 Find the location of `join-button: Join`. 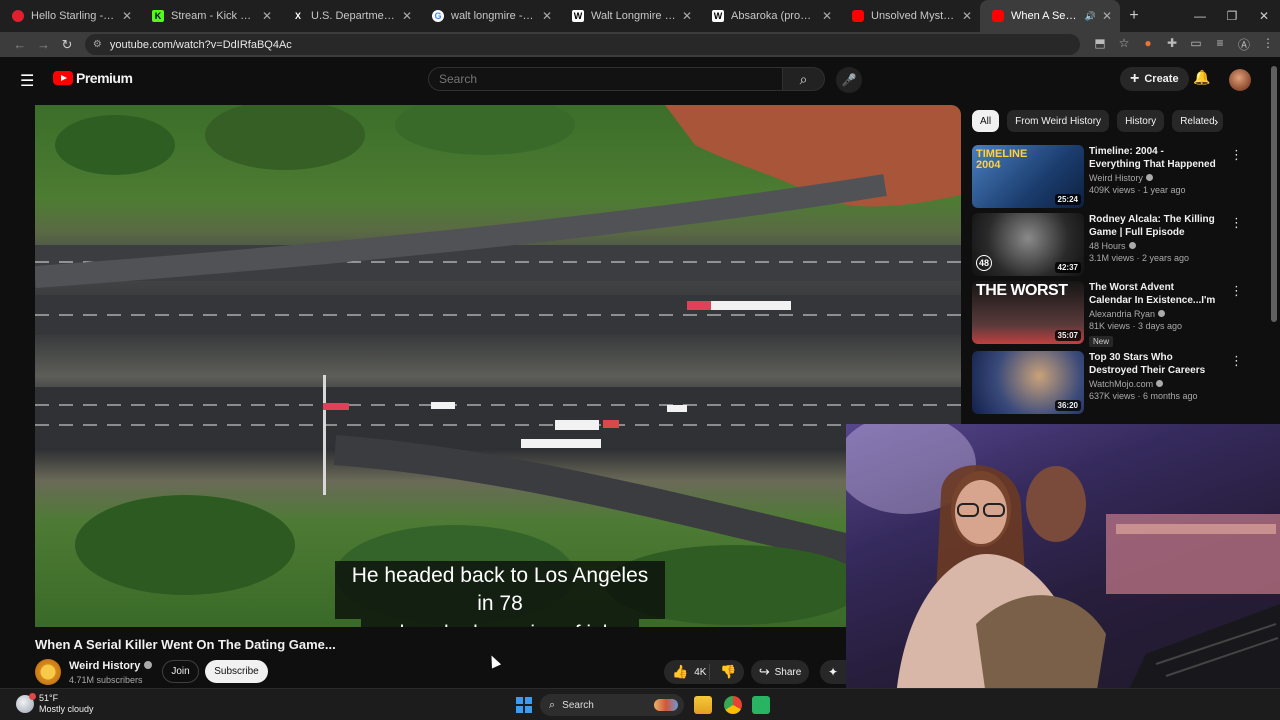

join-button: Join is located at coordinates (180, 671).